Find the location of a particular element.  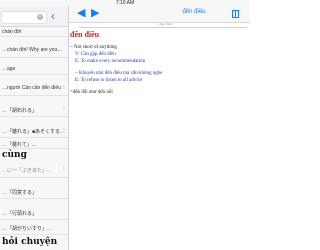

list-item-headword: hỏi chuyện is located at coordinates (30, 242).